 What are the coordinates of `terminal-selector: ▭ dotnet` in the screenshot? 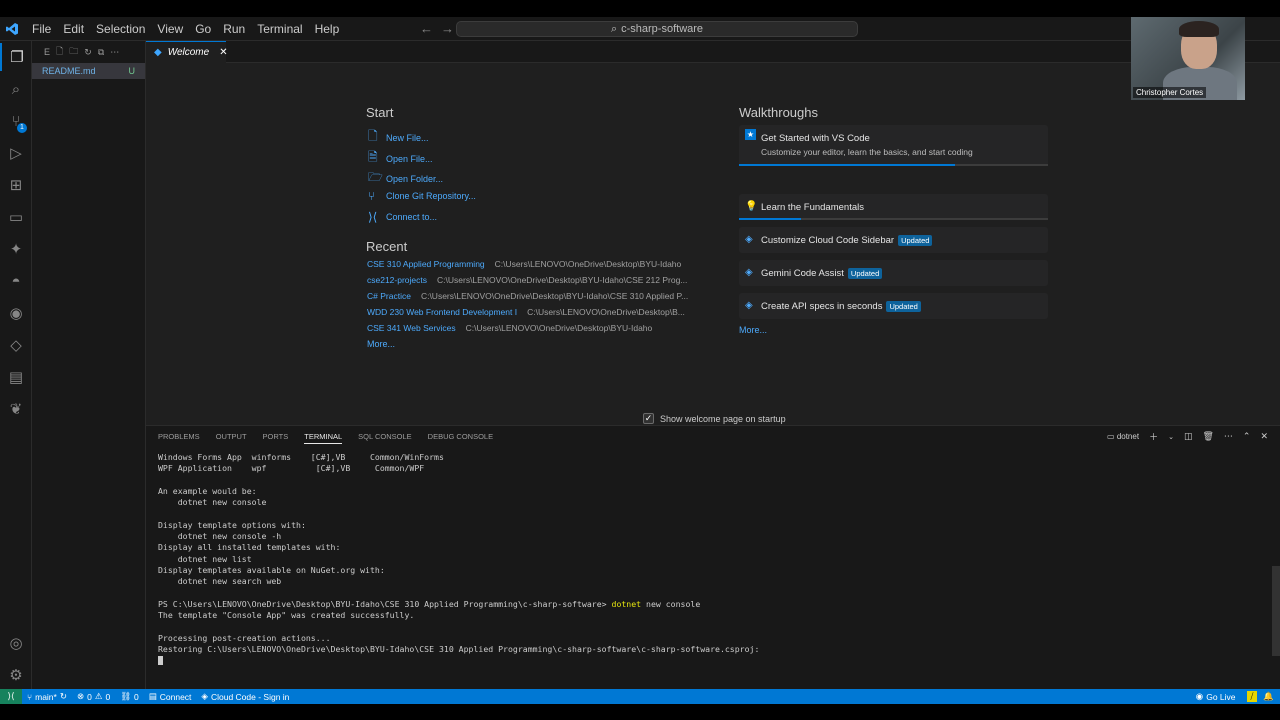 It's located at (1123, 436).